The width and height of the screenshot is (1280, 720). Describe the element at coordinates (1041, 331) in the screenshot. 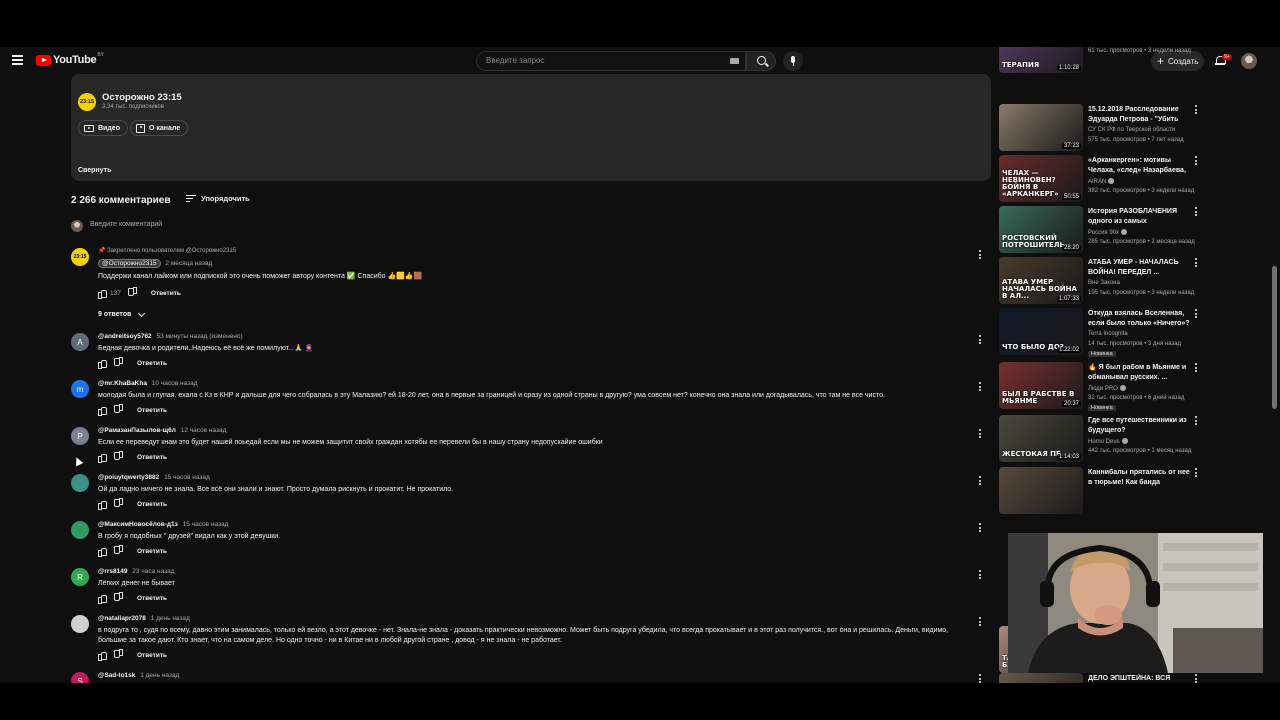

I see `video-thumbnail: ЧТО БЫЛО ДО? 1:22:02` at that location.